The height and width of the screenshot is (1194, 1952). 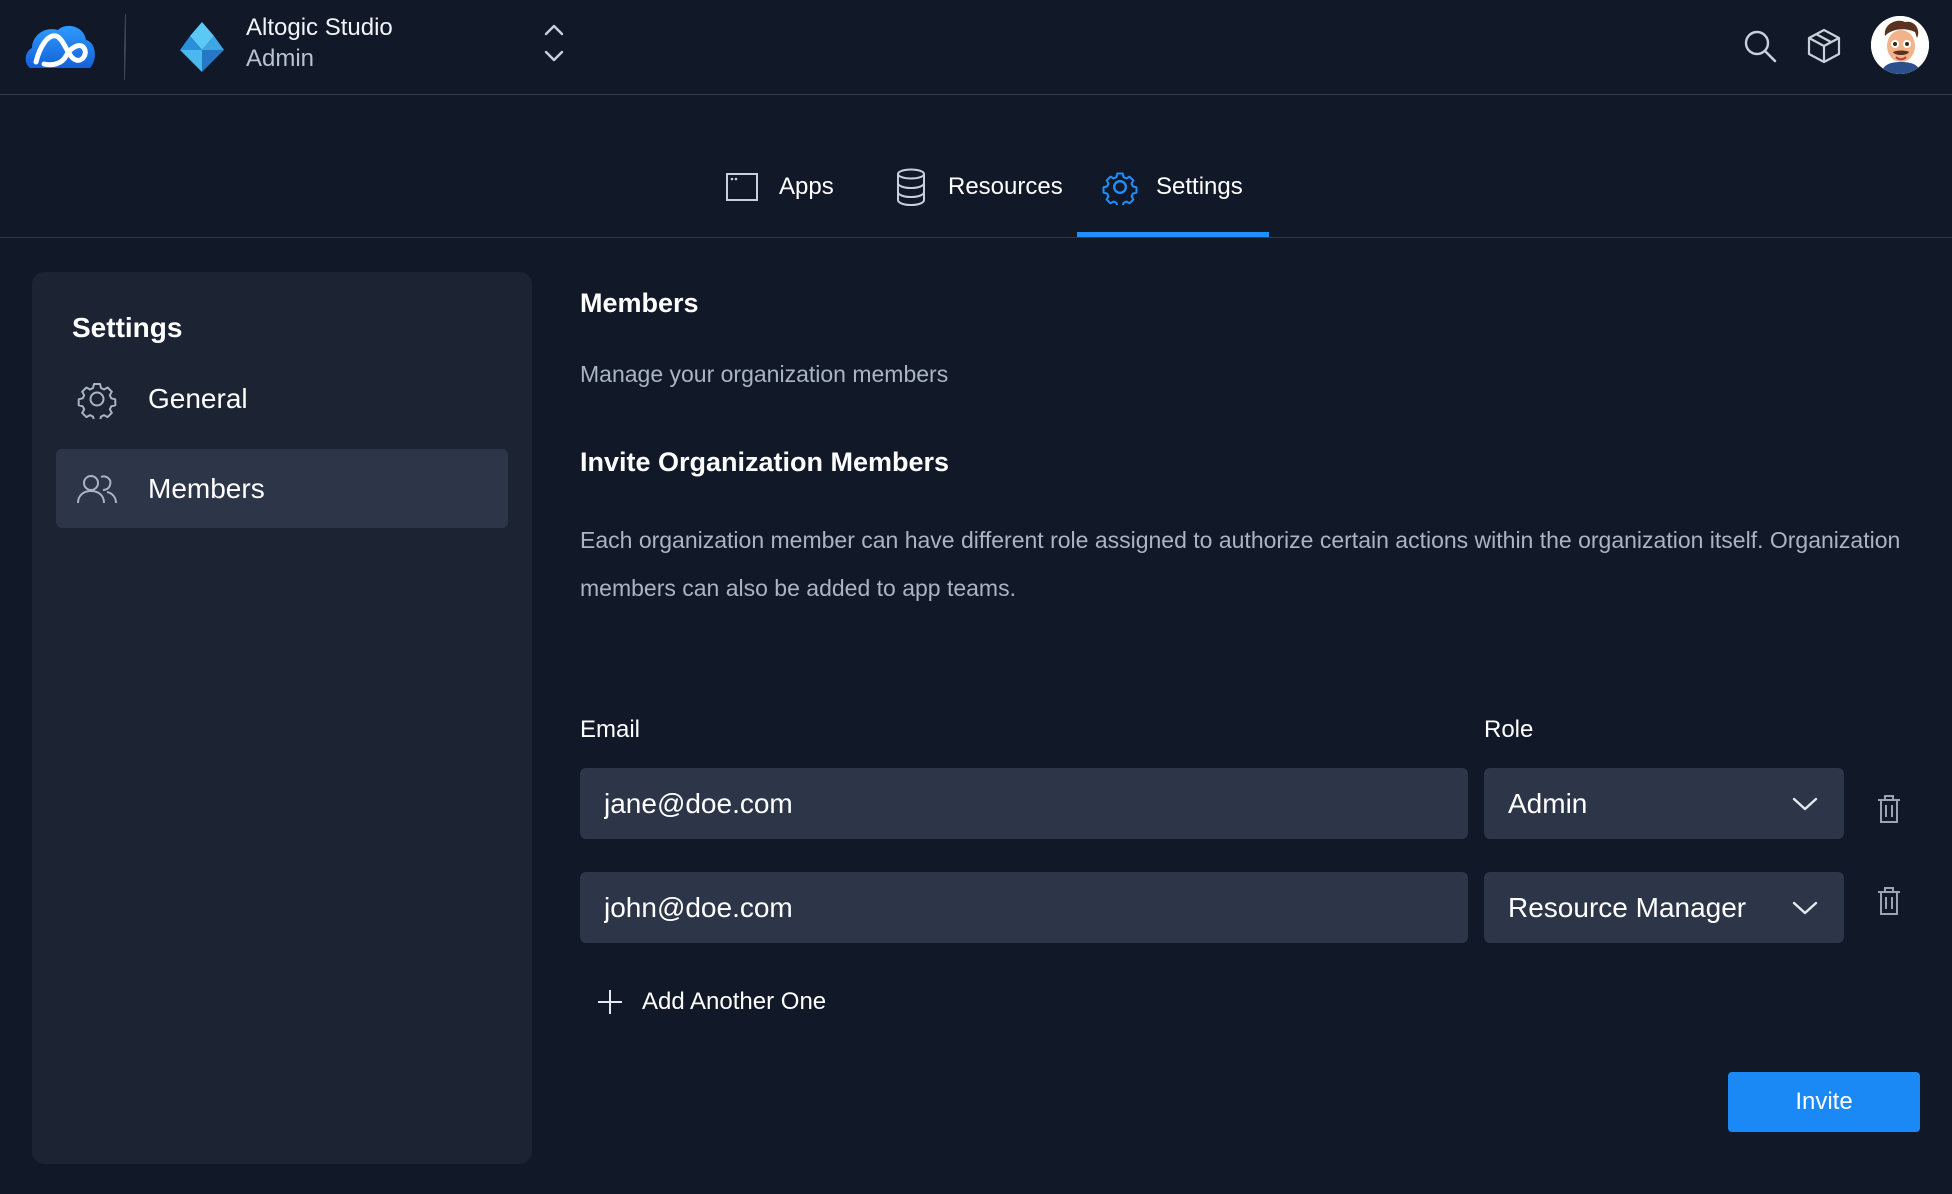 What do you see at coordinates (764, 374) in the screenshot?
I see `page-subtitle: Manage your organization members` at bounding box center [764, 374].